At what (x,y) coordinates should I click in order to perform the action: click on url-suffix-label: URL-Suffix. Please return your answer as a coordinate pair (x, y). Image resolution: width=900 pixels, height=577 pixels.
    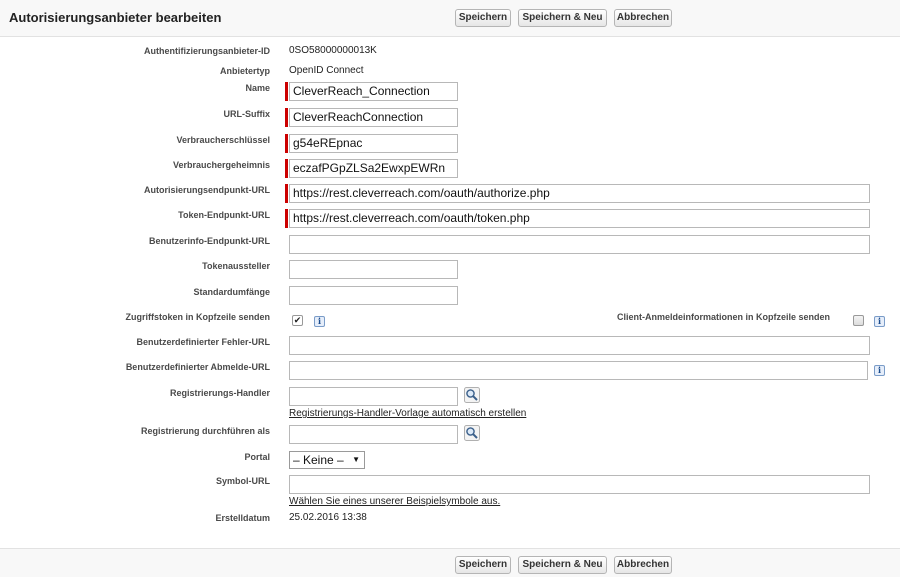
    Looking at the image, I should click on (247, 114).